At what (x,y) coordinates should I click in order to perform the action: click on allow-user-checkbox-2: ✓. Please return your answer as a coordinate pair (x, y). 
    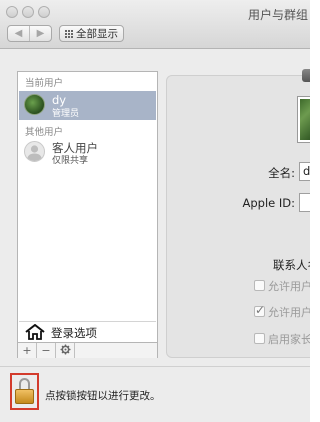
    Looking at the image, I should click on (260, 310).